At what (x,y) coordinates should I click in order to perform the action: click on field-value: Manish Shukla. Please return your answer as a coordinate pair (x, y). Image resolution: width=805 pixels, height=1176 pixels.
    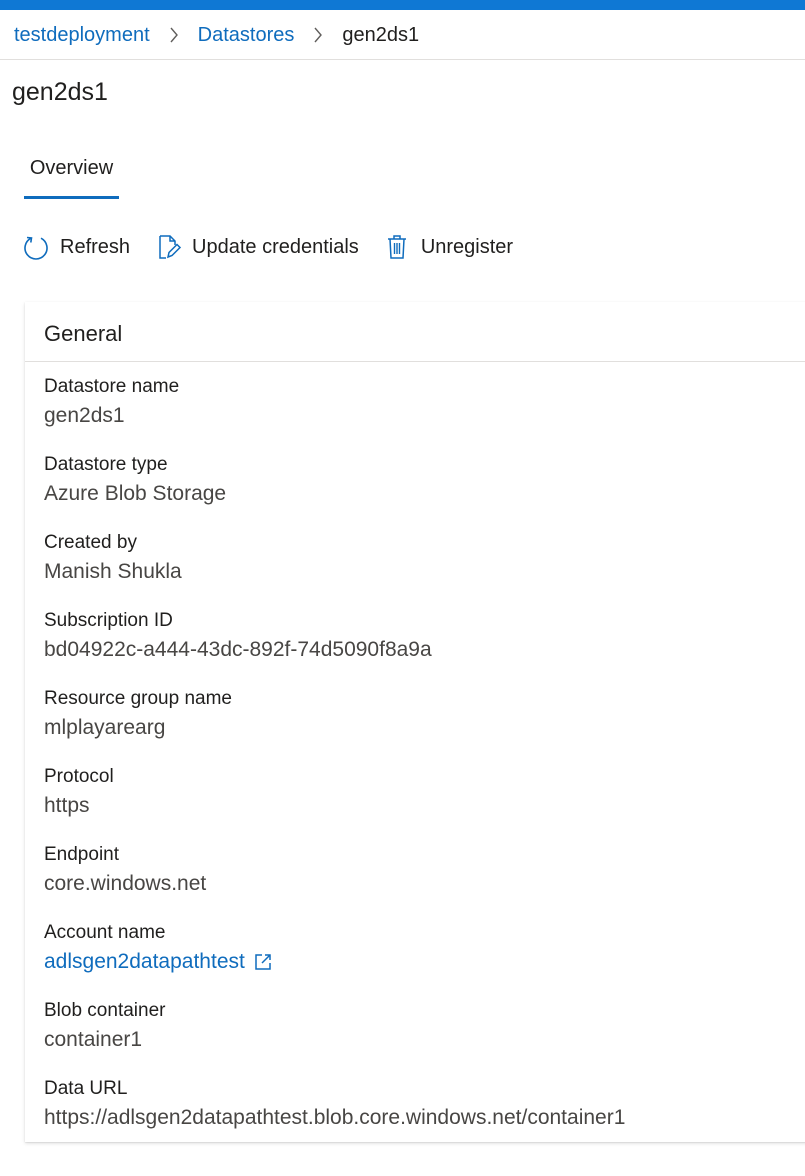
    Looking at the image, I should click on (113, 571).